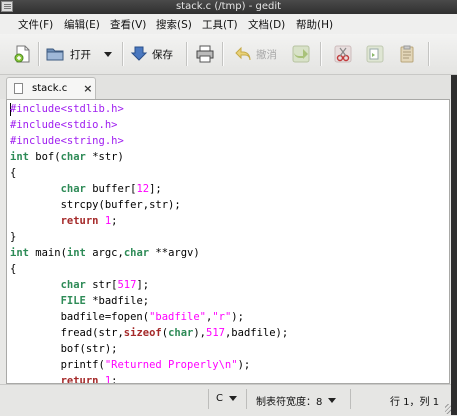 The width and height of the screenshot is (457, 416). What do you see at coordinates (174, 24) in the screenshot?
I see `menu-search: 搜索(S)` at bounding box center [174, 24].